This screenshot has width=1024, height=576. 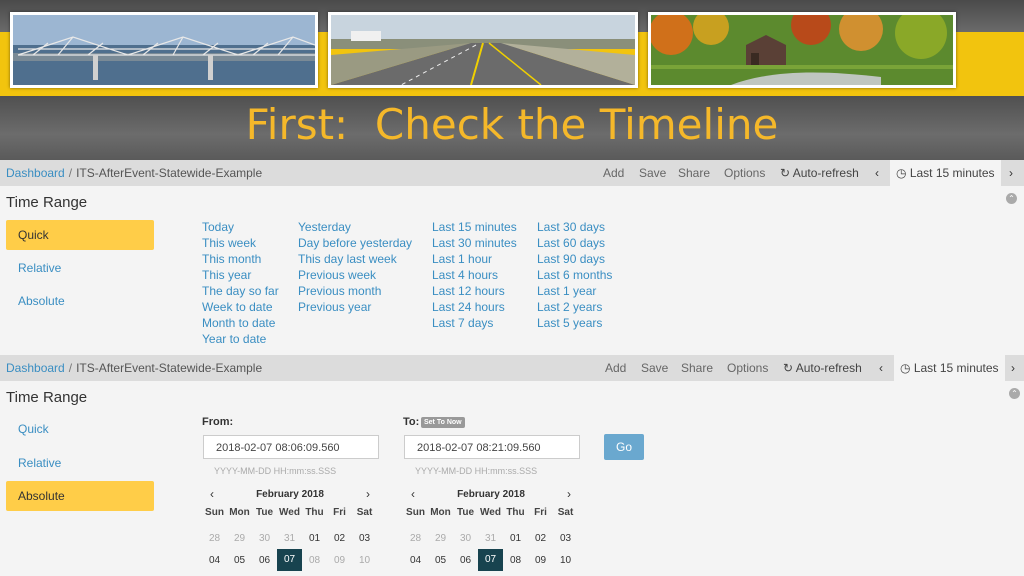 What do you see at coordinates (443, 422) in the screenshot?
I see `set-to-now-button: Set To Now` at bounding box center [443, 422].